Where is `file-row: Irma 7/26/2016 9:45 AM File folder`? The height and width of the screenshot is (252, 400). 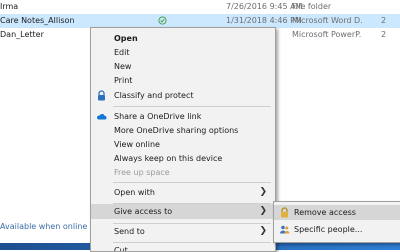 file-row: Irma 7/26/2016 9:45 AM File folder is located at coordinates (200, 7).